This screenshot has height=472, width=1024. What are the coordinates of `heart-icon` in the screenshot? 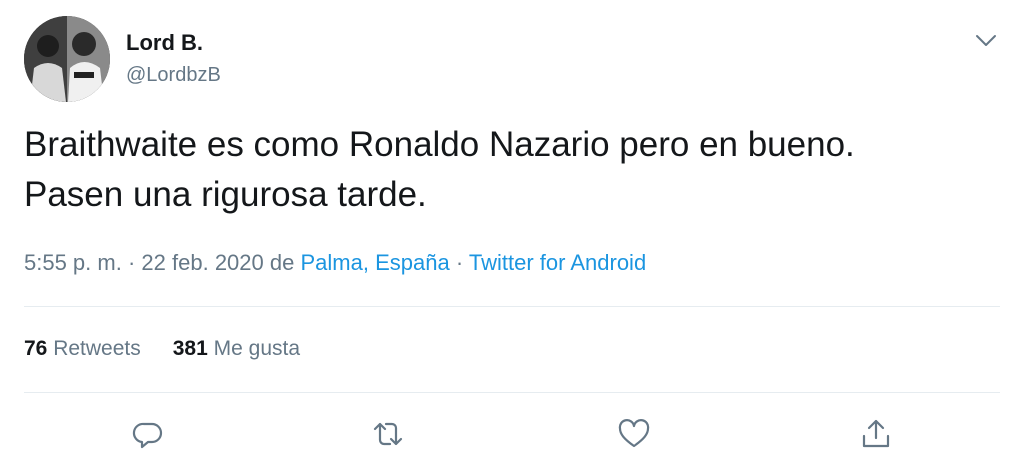 It's located at (634, 434).